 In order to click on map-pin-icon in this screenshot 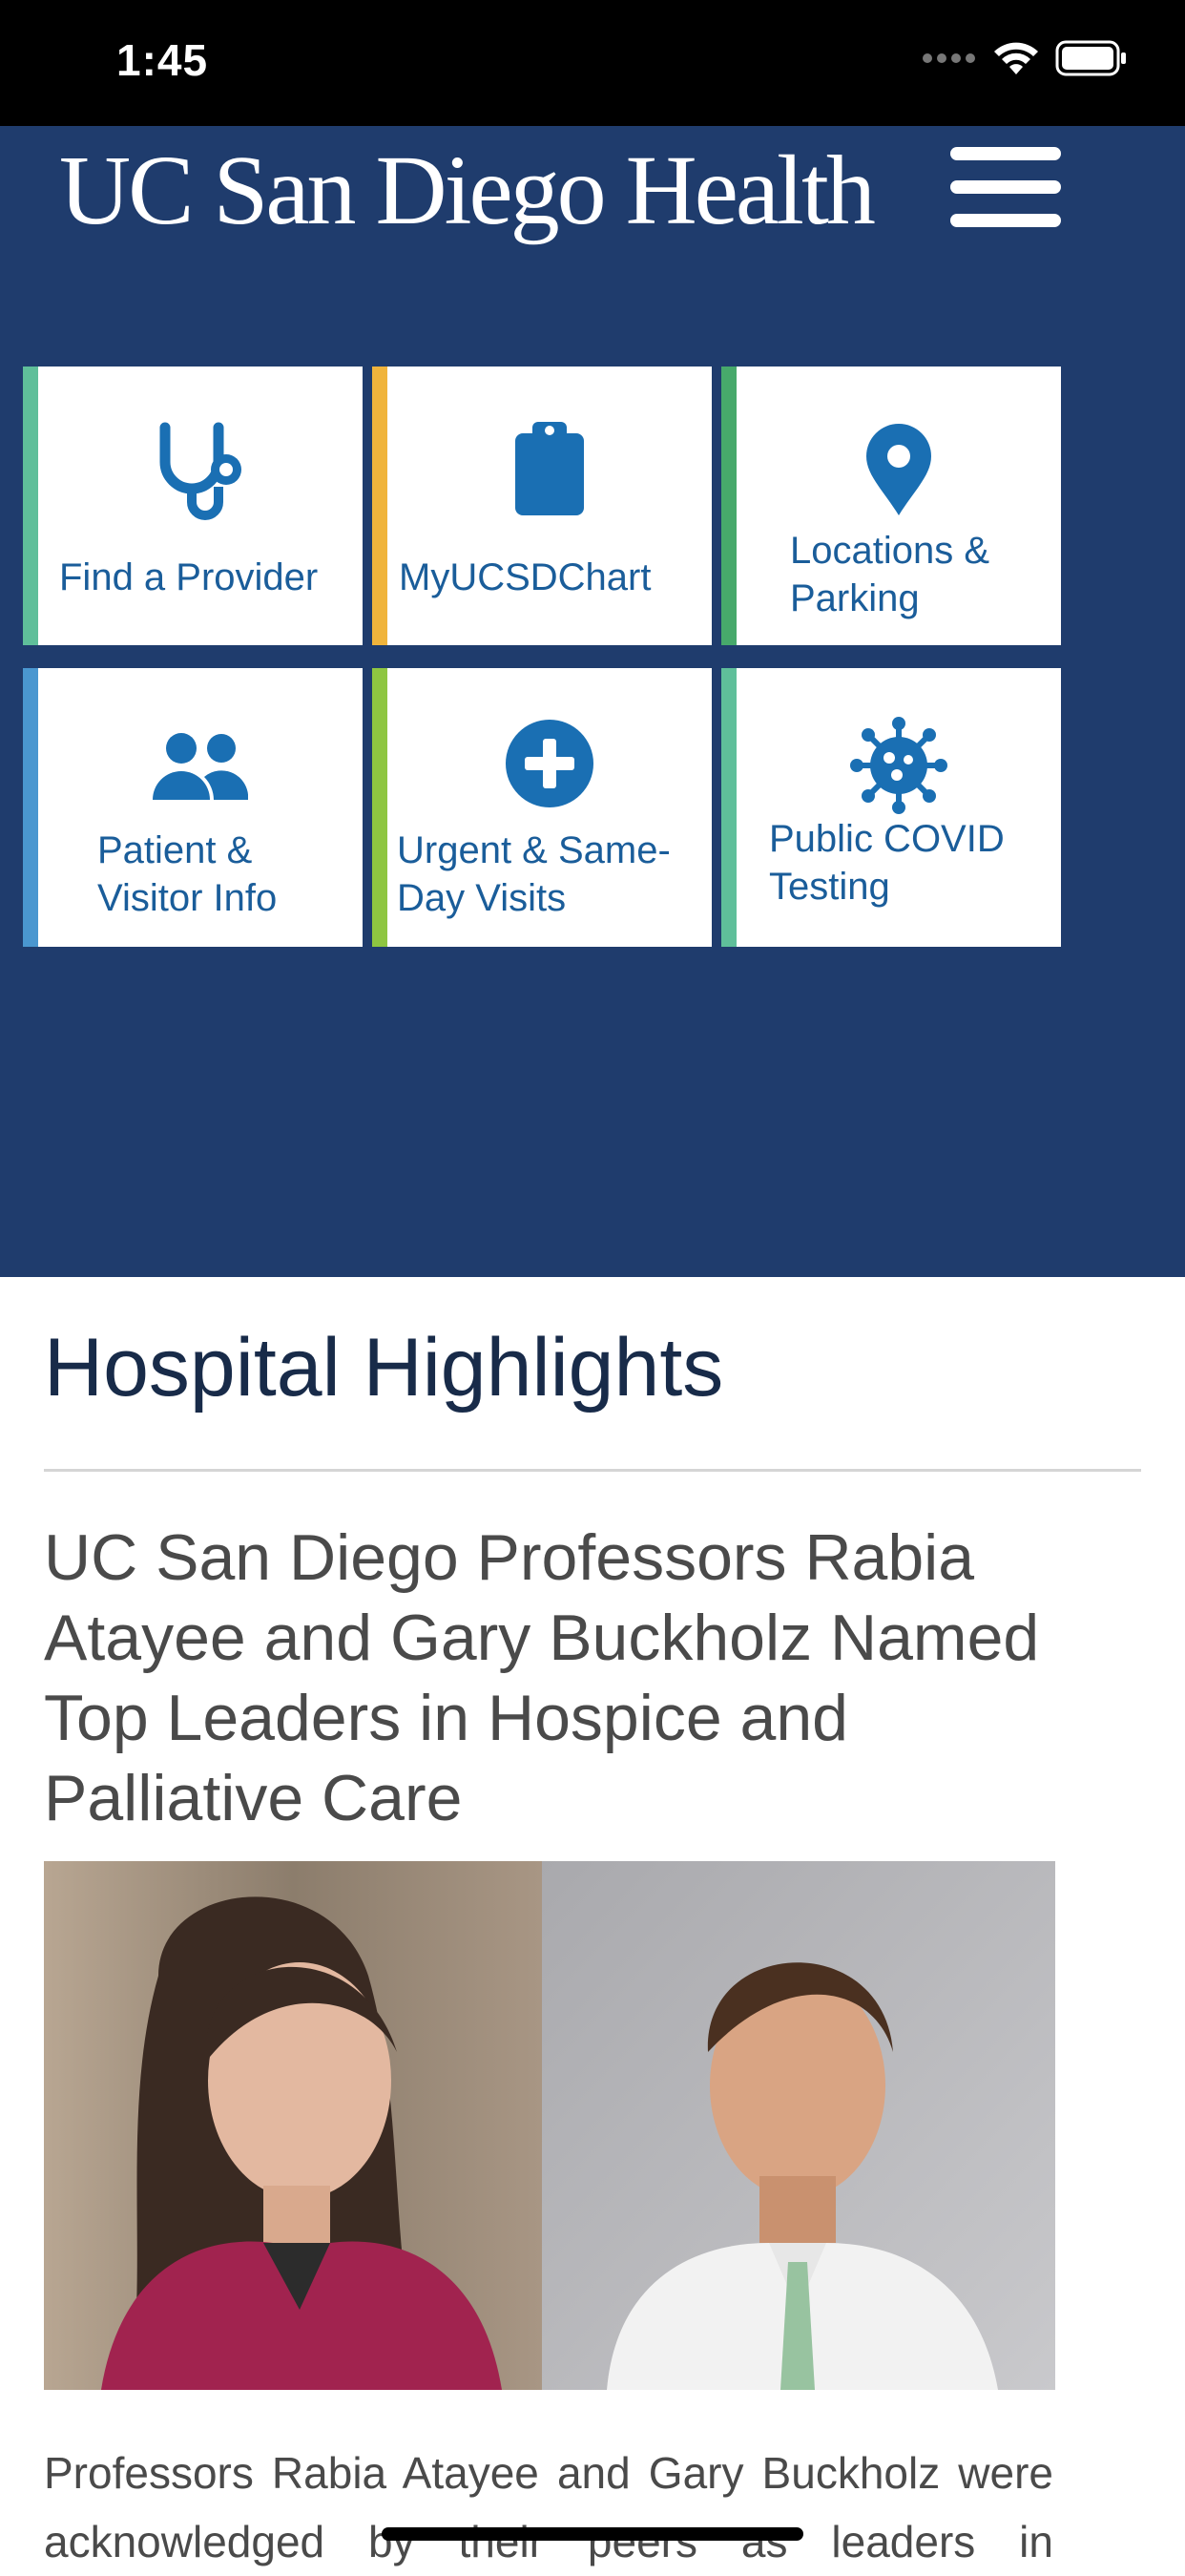, I will do `click(899, 469)`.